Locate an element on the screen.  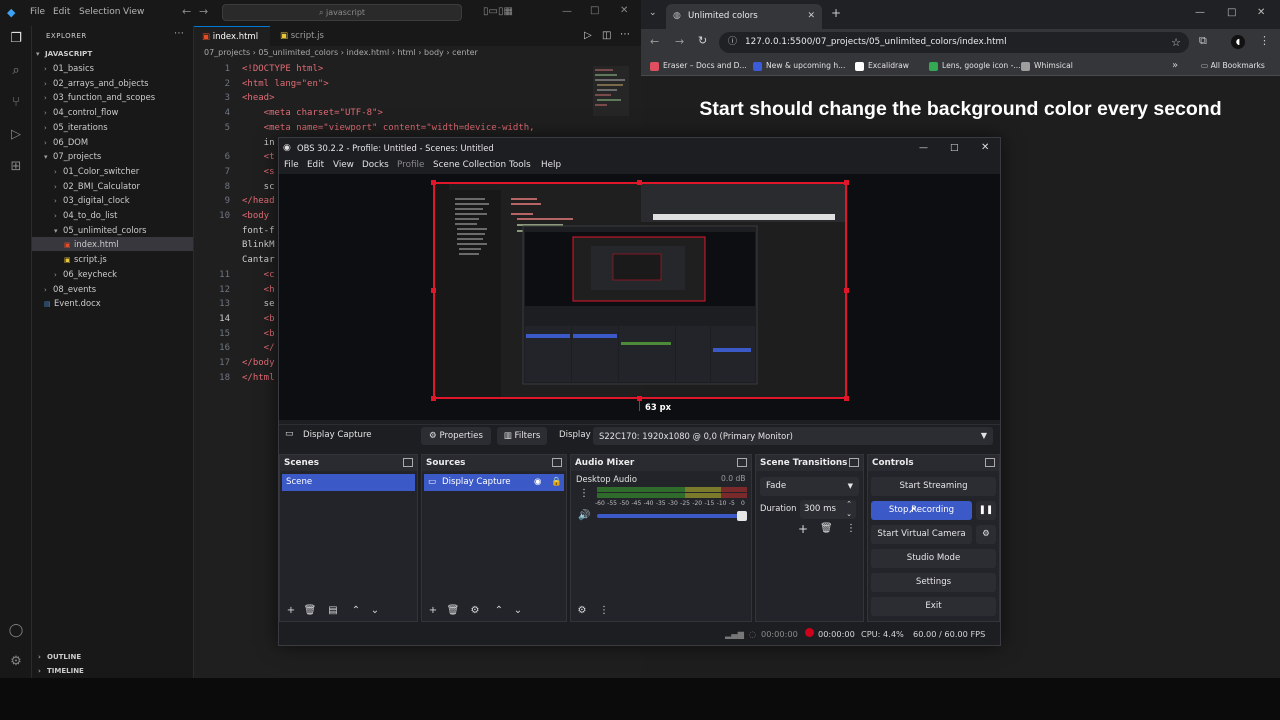
advanced-audio-gear-icon: ⚙ is located at coordinates (582, 611).